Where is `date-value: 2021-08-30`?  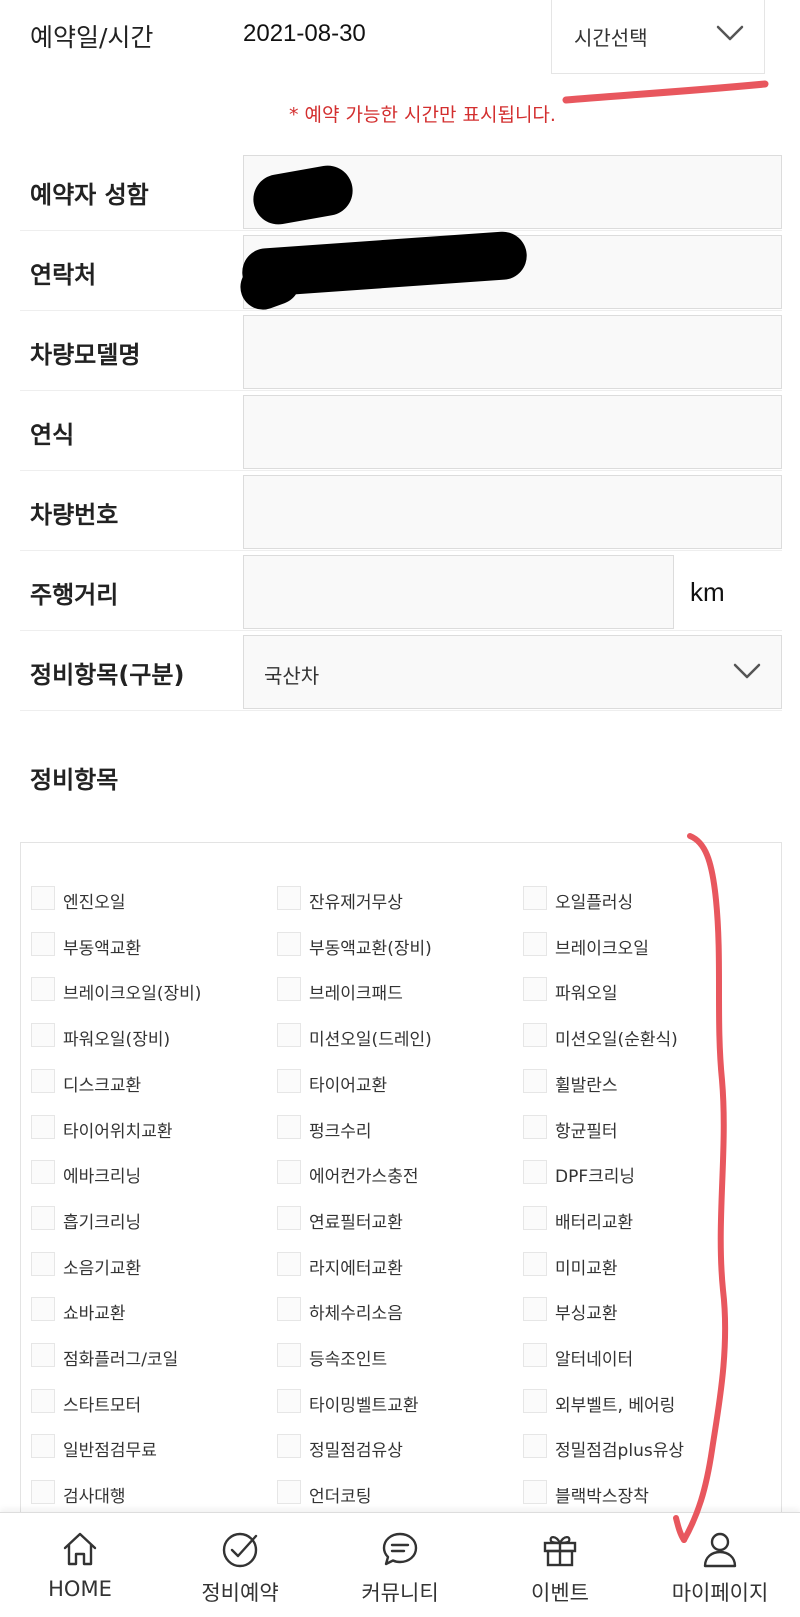 date-value: 2021-08-30 is located at coordinates (304, 34).